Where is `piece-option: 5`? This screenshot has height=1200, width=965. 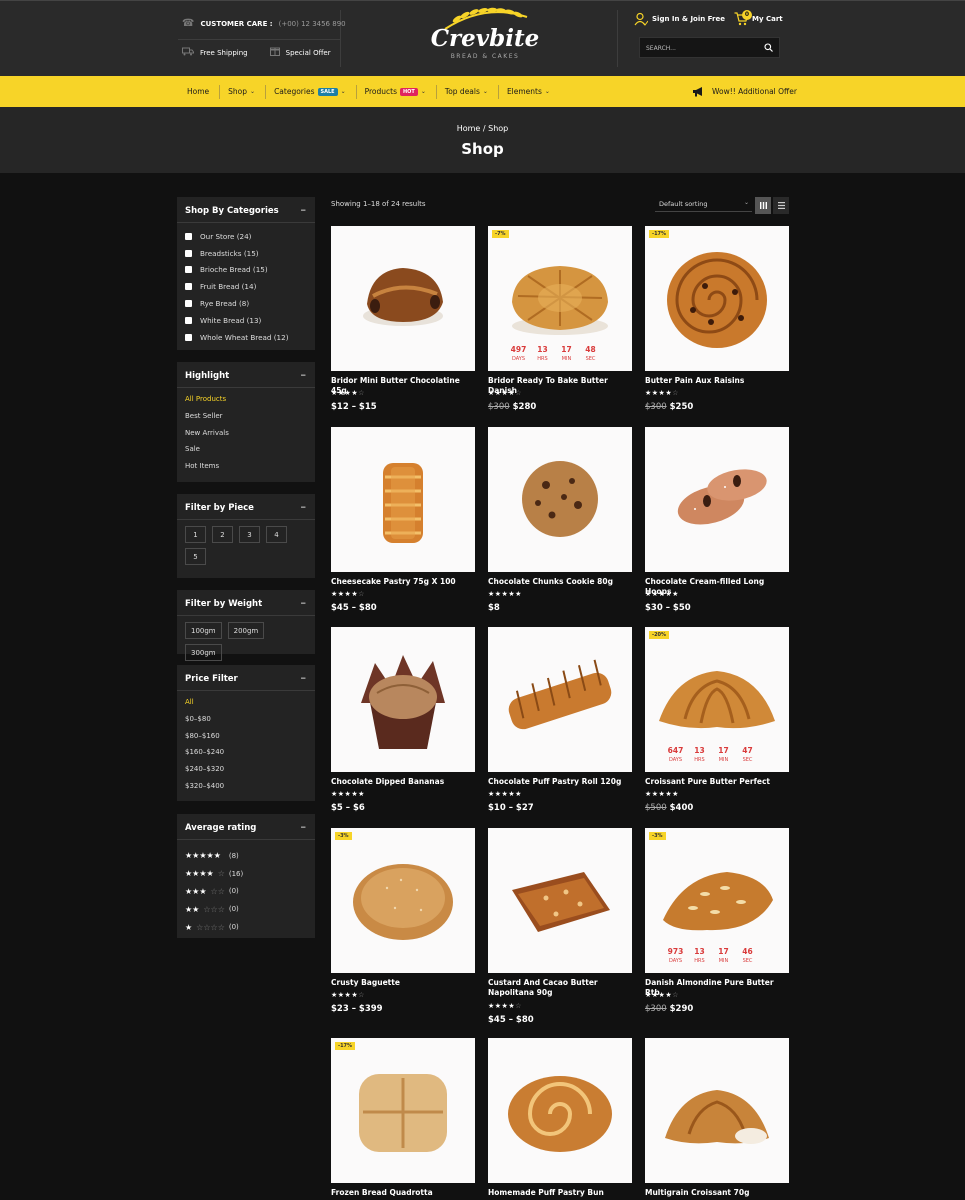
piece-option: 5 is located at coordinates (195, 556).